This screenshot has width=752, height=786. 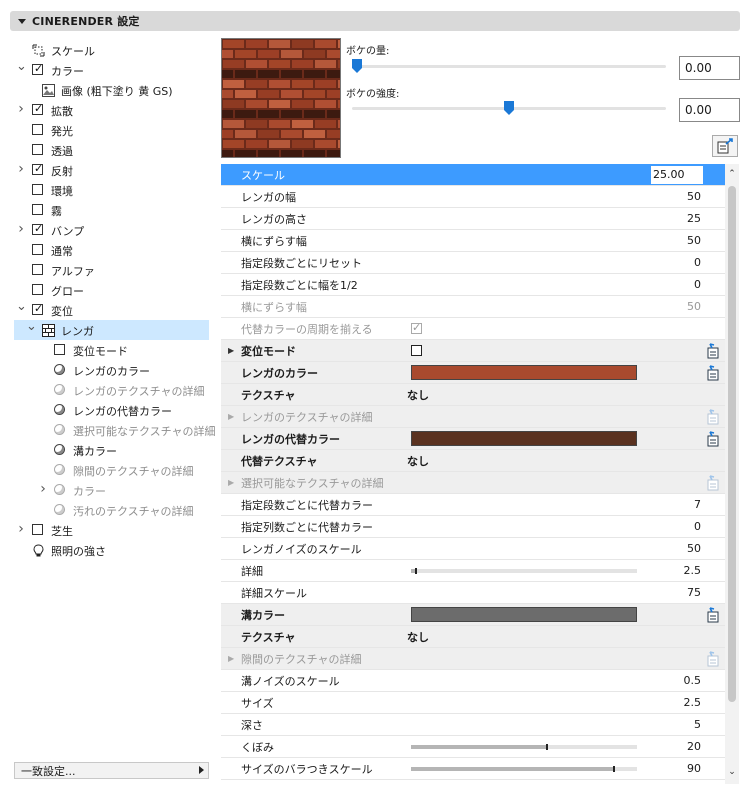 What do you see at coordinates (694, 218) in the screenshot?
I see `property-value: 25` at bounding box center [694, 218].